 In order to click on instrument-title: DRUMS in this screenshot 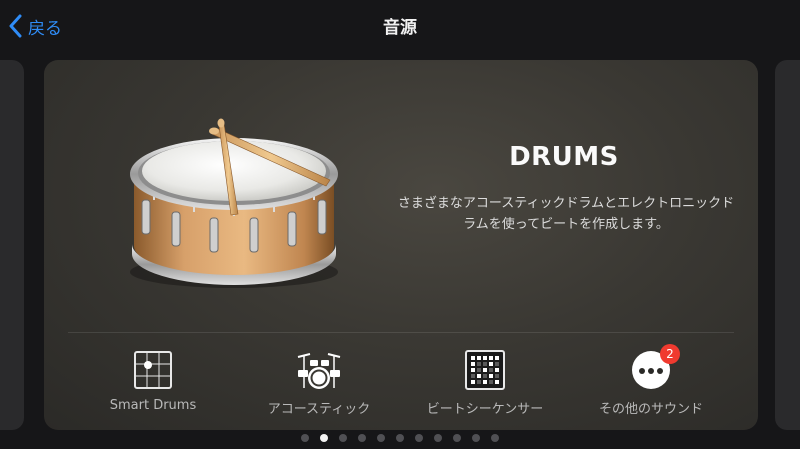, I will do `click(564, 157)`.